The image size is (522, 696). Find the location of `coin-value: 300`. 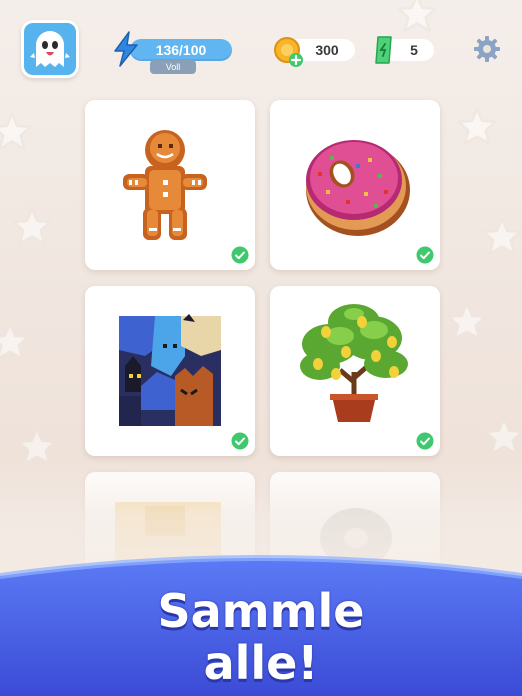

coin-value: 300 is located at coordinates (327, 50).